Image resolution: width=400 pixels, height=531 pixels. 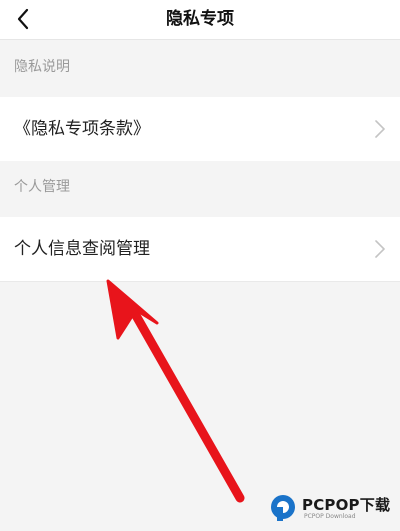 What do you see at coordinates (200, 187) in the screenshot?
I see `section-header-personal-management: 个人管理` at bounding box center [200, 187].